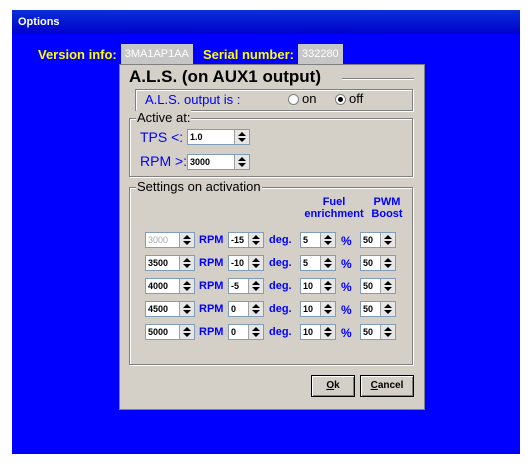 Image resolution: width=532 pixels, height=467 pixels. Describe the element at coordinates (241, 162) in the screenshot. I see `rpm-threshold-spinner` at that location.